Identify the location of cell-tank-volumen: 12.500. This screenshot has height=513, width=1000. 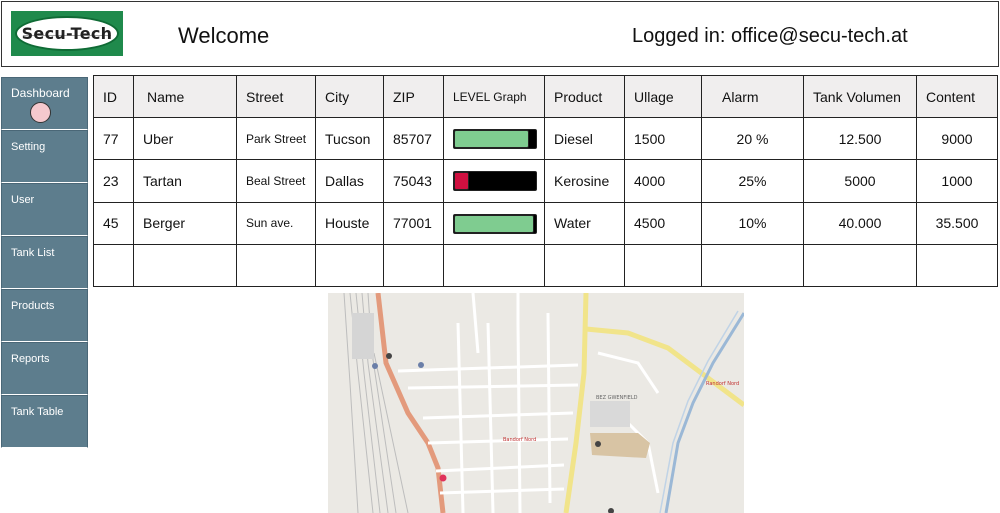
(860, 138).